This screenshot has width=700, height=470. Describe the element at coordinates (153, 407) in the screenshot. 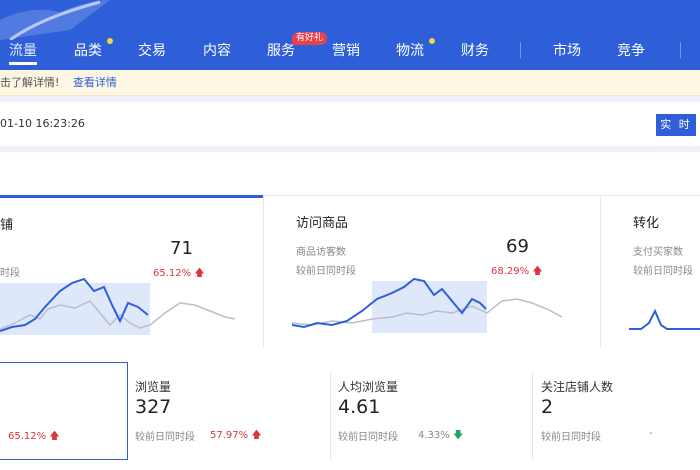

I see `metric-value: 327` at that location.